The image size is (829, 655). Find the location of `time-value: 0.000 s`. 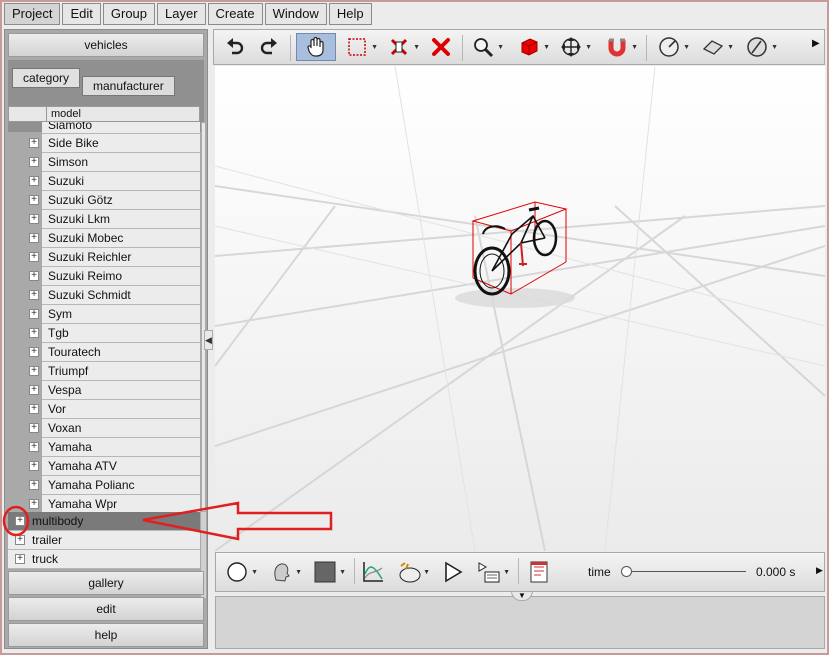

time-value: 0.000 s is located at coordinates (776, 572).